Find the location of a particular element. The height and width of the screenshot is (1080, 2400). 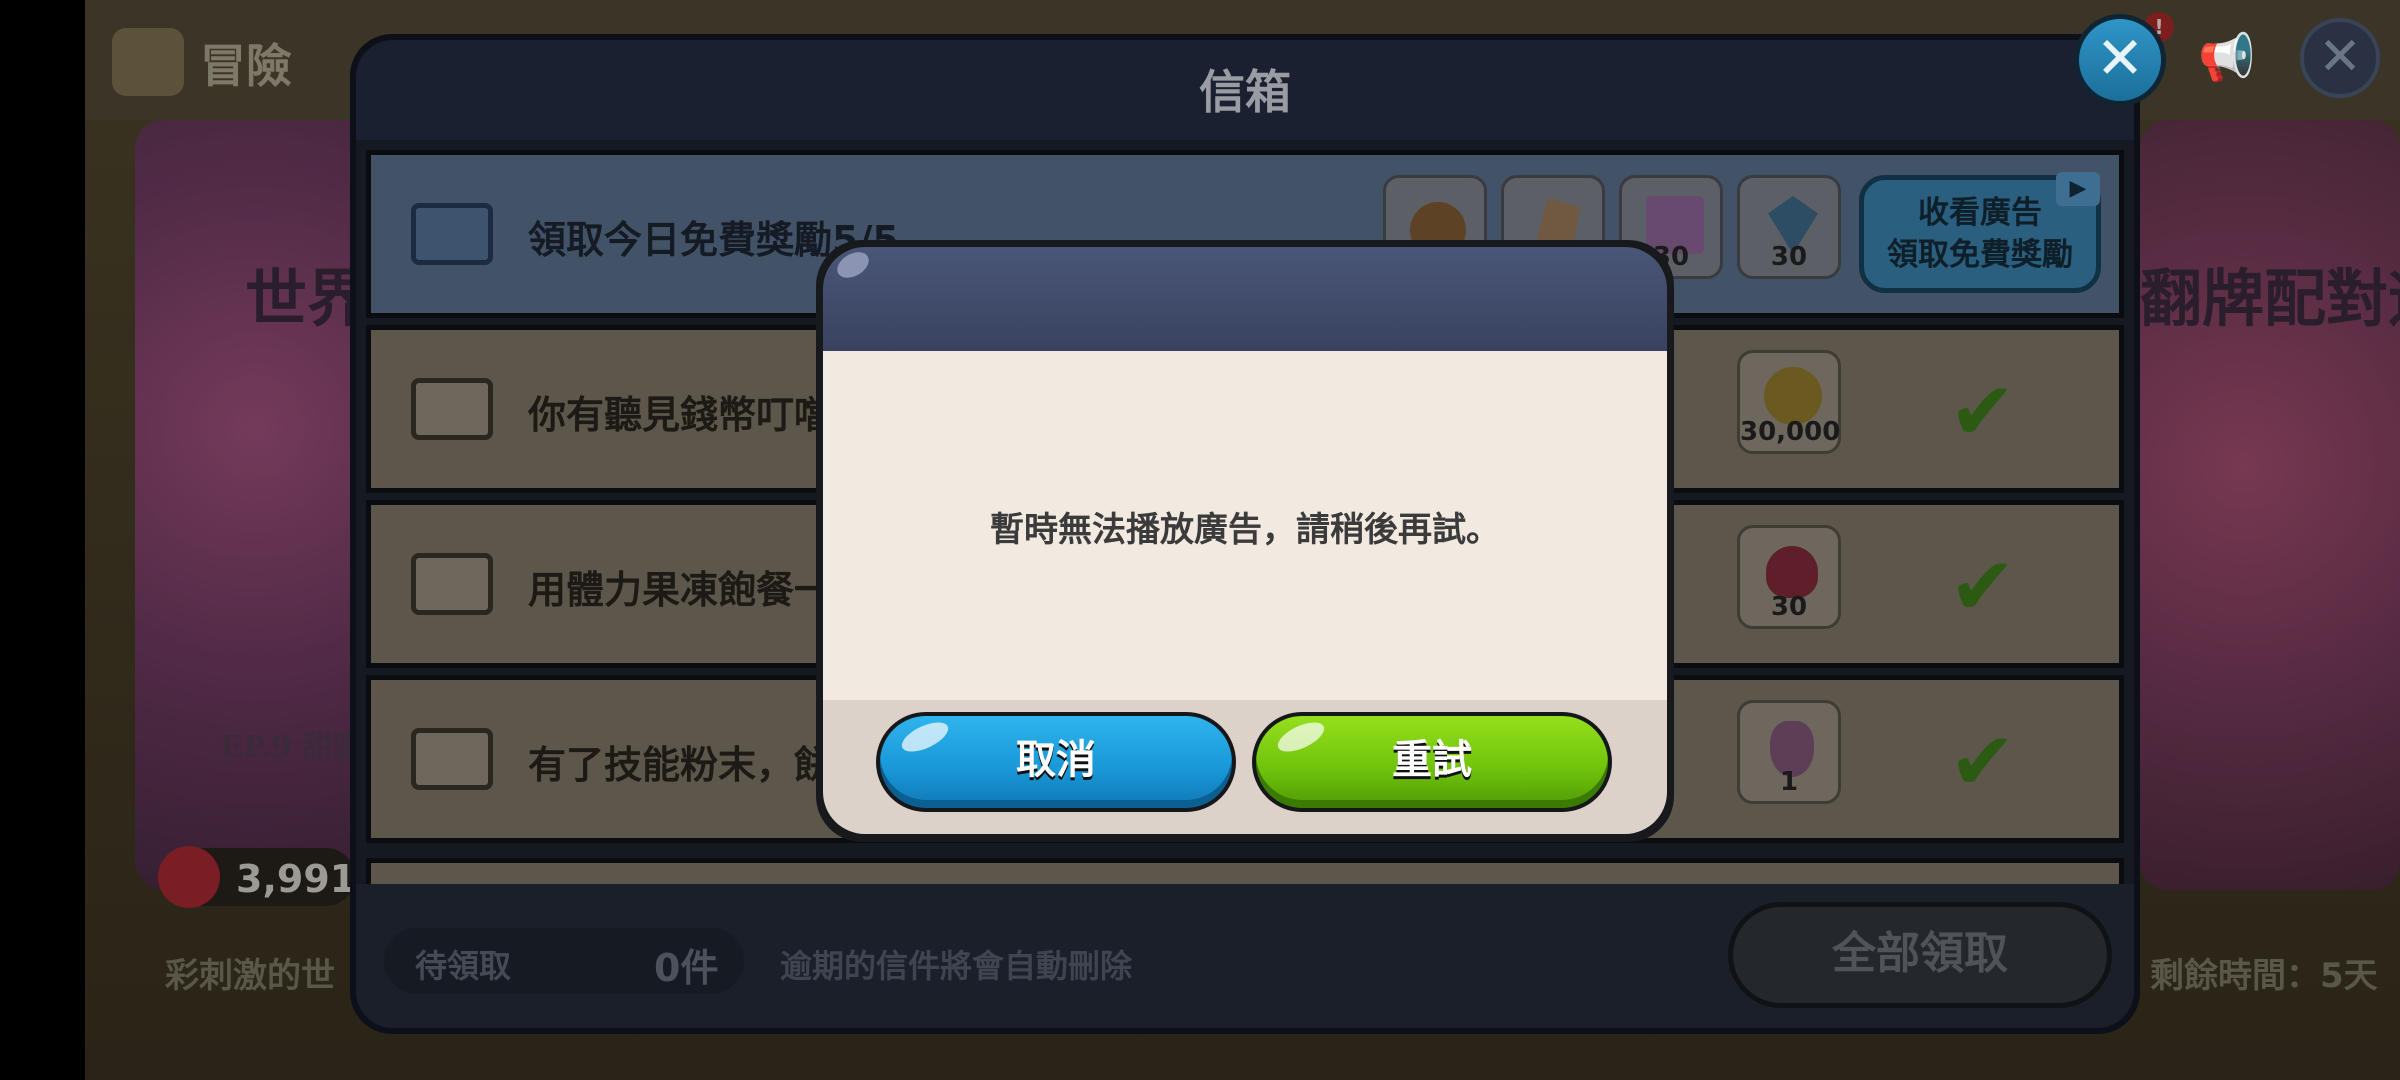

mail-reward: 30,000 is located at coordinates (1789, 402).